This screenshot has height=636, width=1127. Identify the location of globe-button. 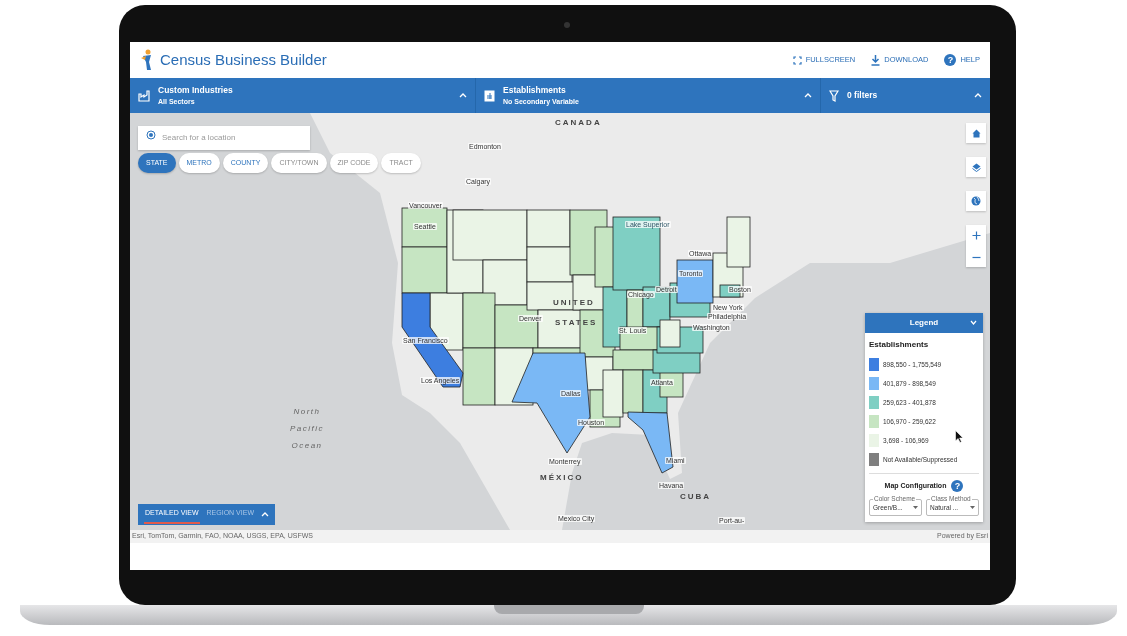
(976, 201).